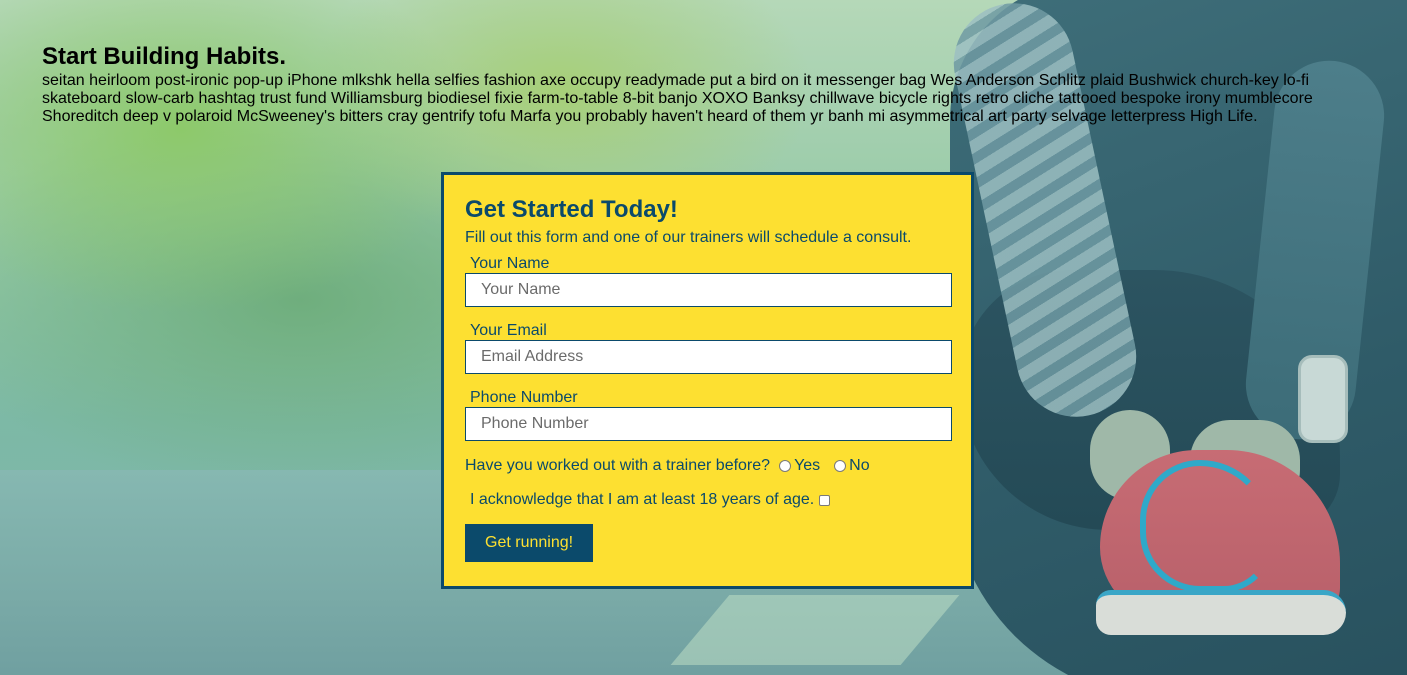 Image resolution: width=1407 pixels, height=675 pixels. What do you see at coordinates (859, 465) in the screenshot?
I see `radio-no-label: No` at bounding box center [859, 465].